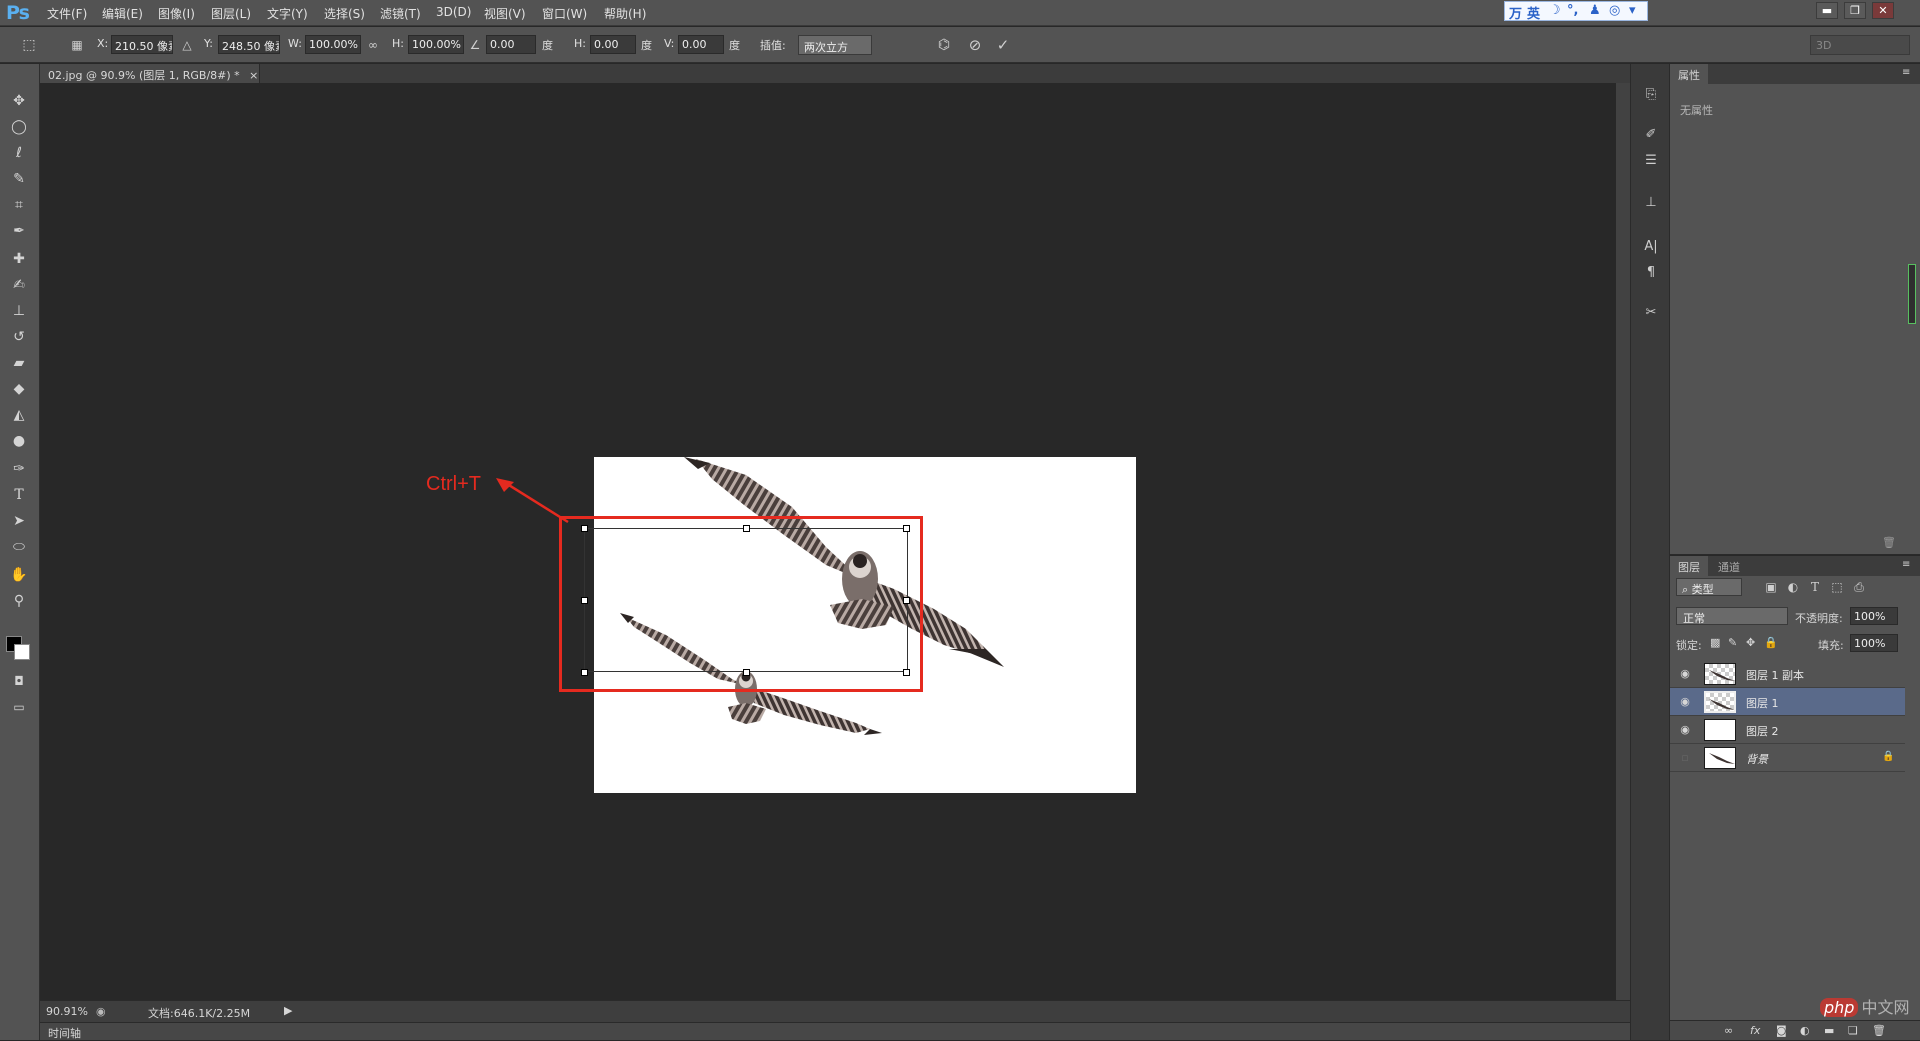 The height and width of the screenshot is (1041, 1920). Describe the element at coordinates (1614, 10) in the screenshot. I see `settings-icon: ◎` at that location.